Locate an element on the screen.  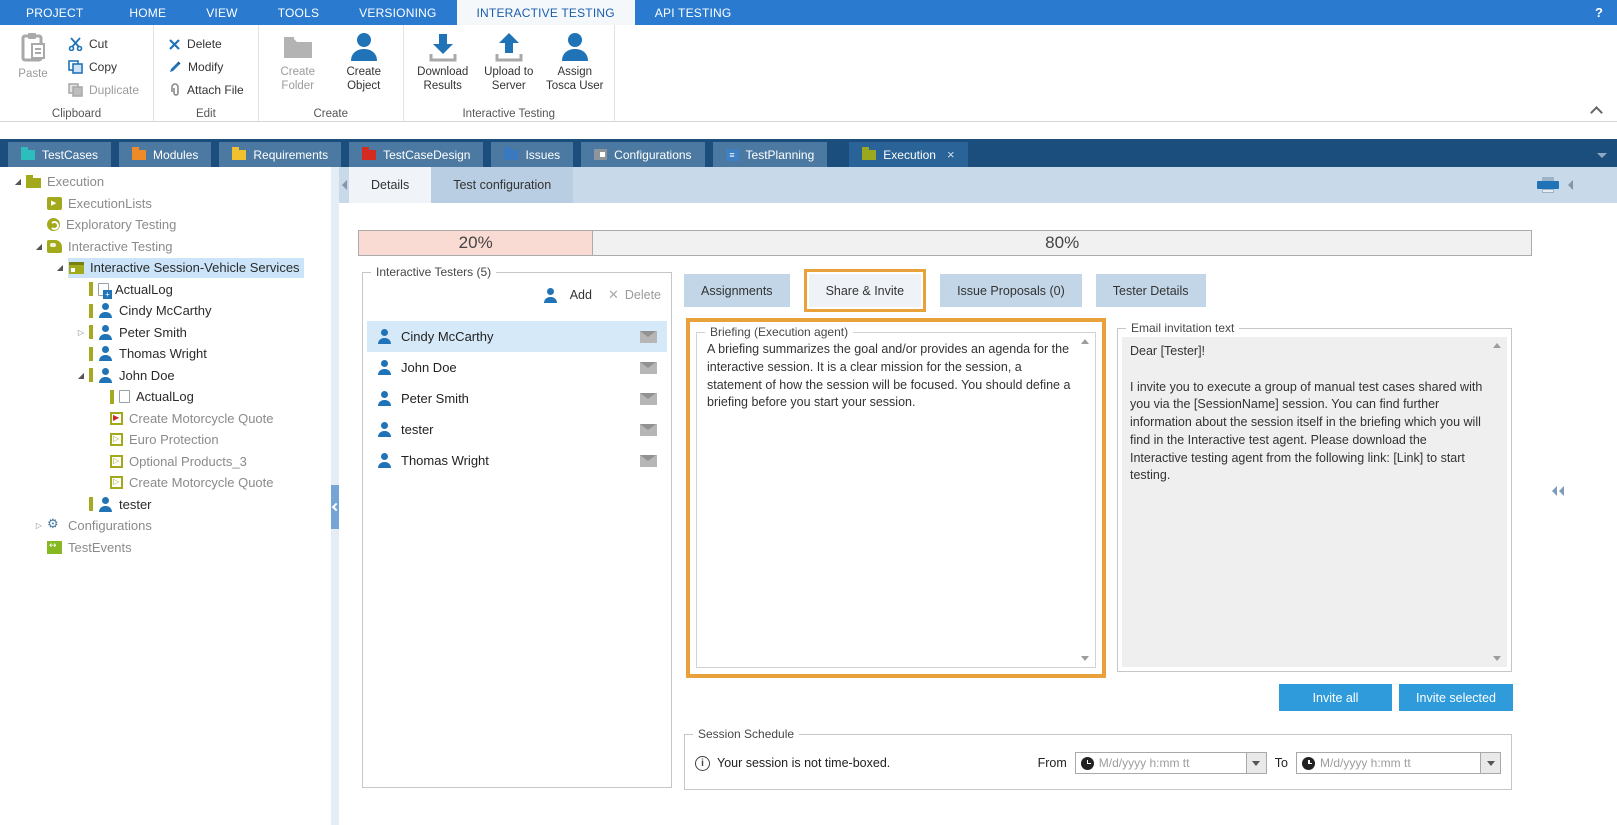
tree-item-create-motorcycle-quote-2: Create Motorcycle Quote is located at coordinates (165, 483).